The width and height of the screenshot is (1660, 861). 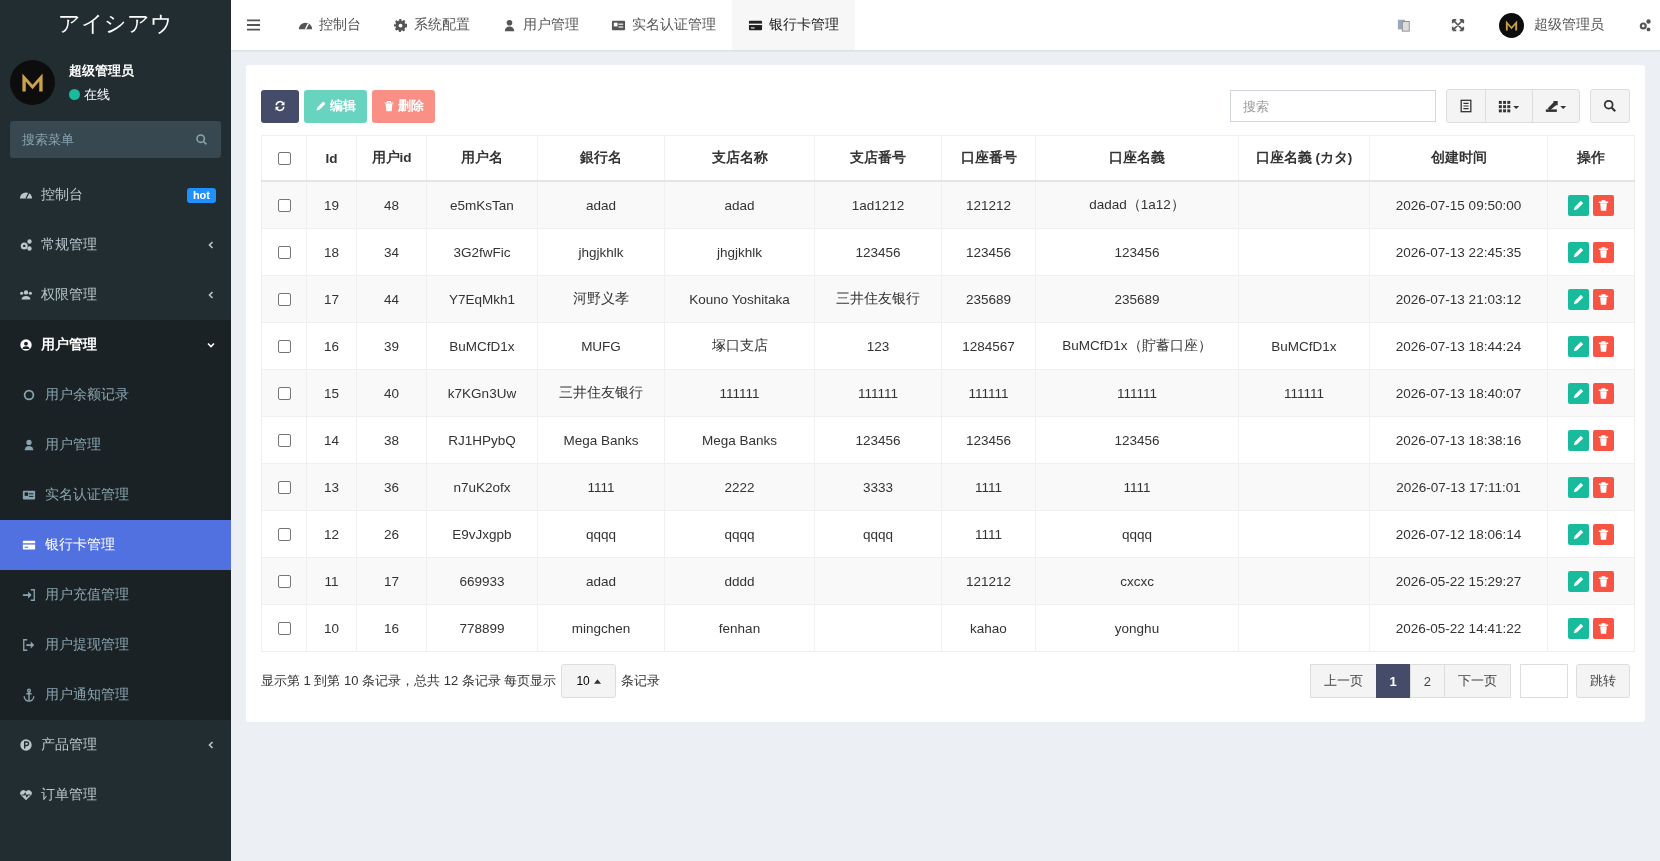 I want to click on menu-item: 用户管理, so click(x=115, y=345).